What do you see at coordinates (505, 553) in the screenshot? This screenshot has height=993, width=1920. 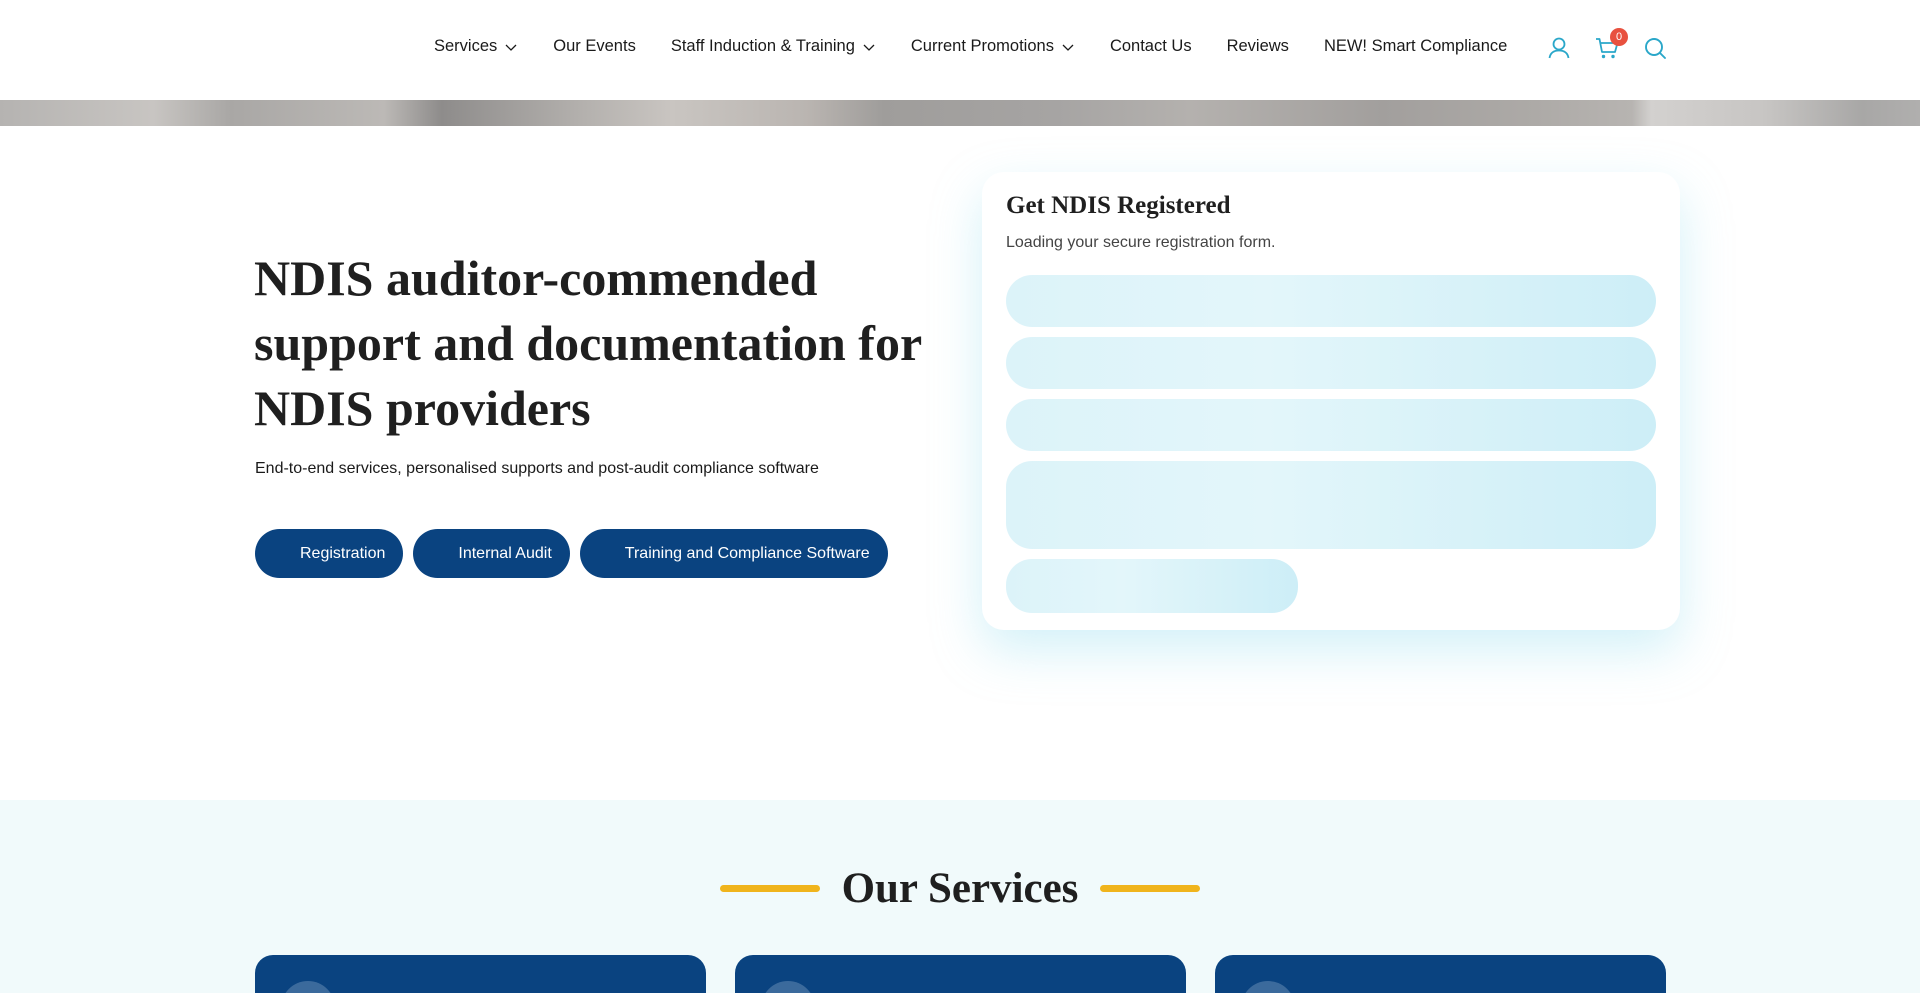 I see `button-label: Internal Audit` at bounding box center [505, 553].